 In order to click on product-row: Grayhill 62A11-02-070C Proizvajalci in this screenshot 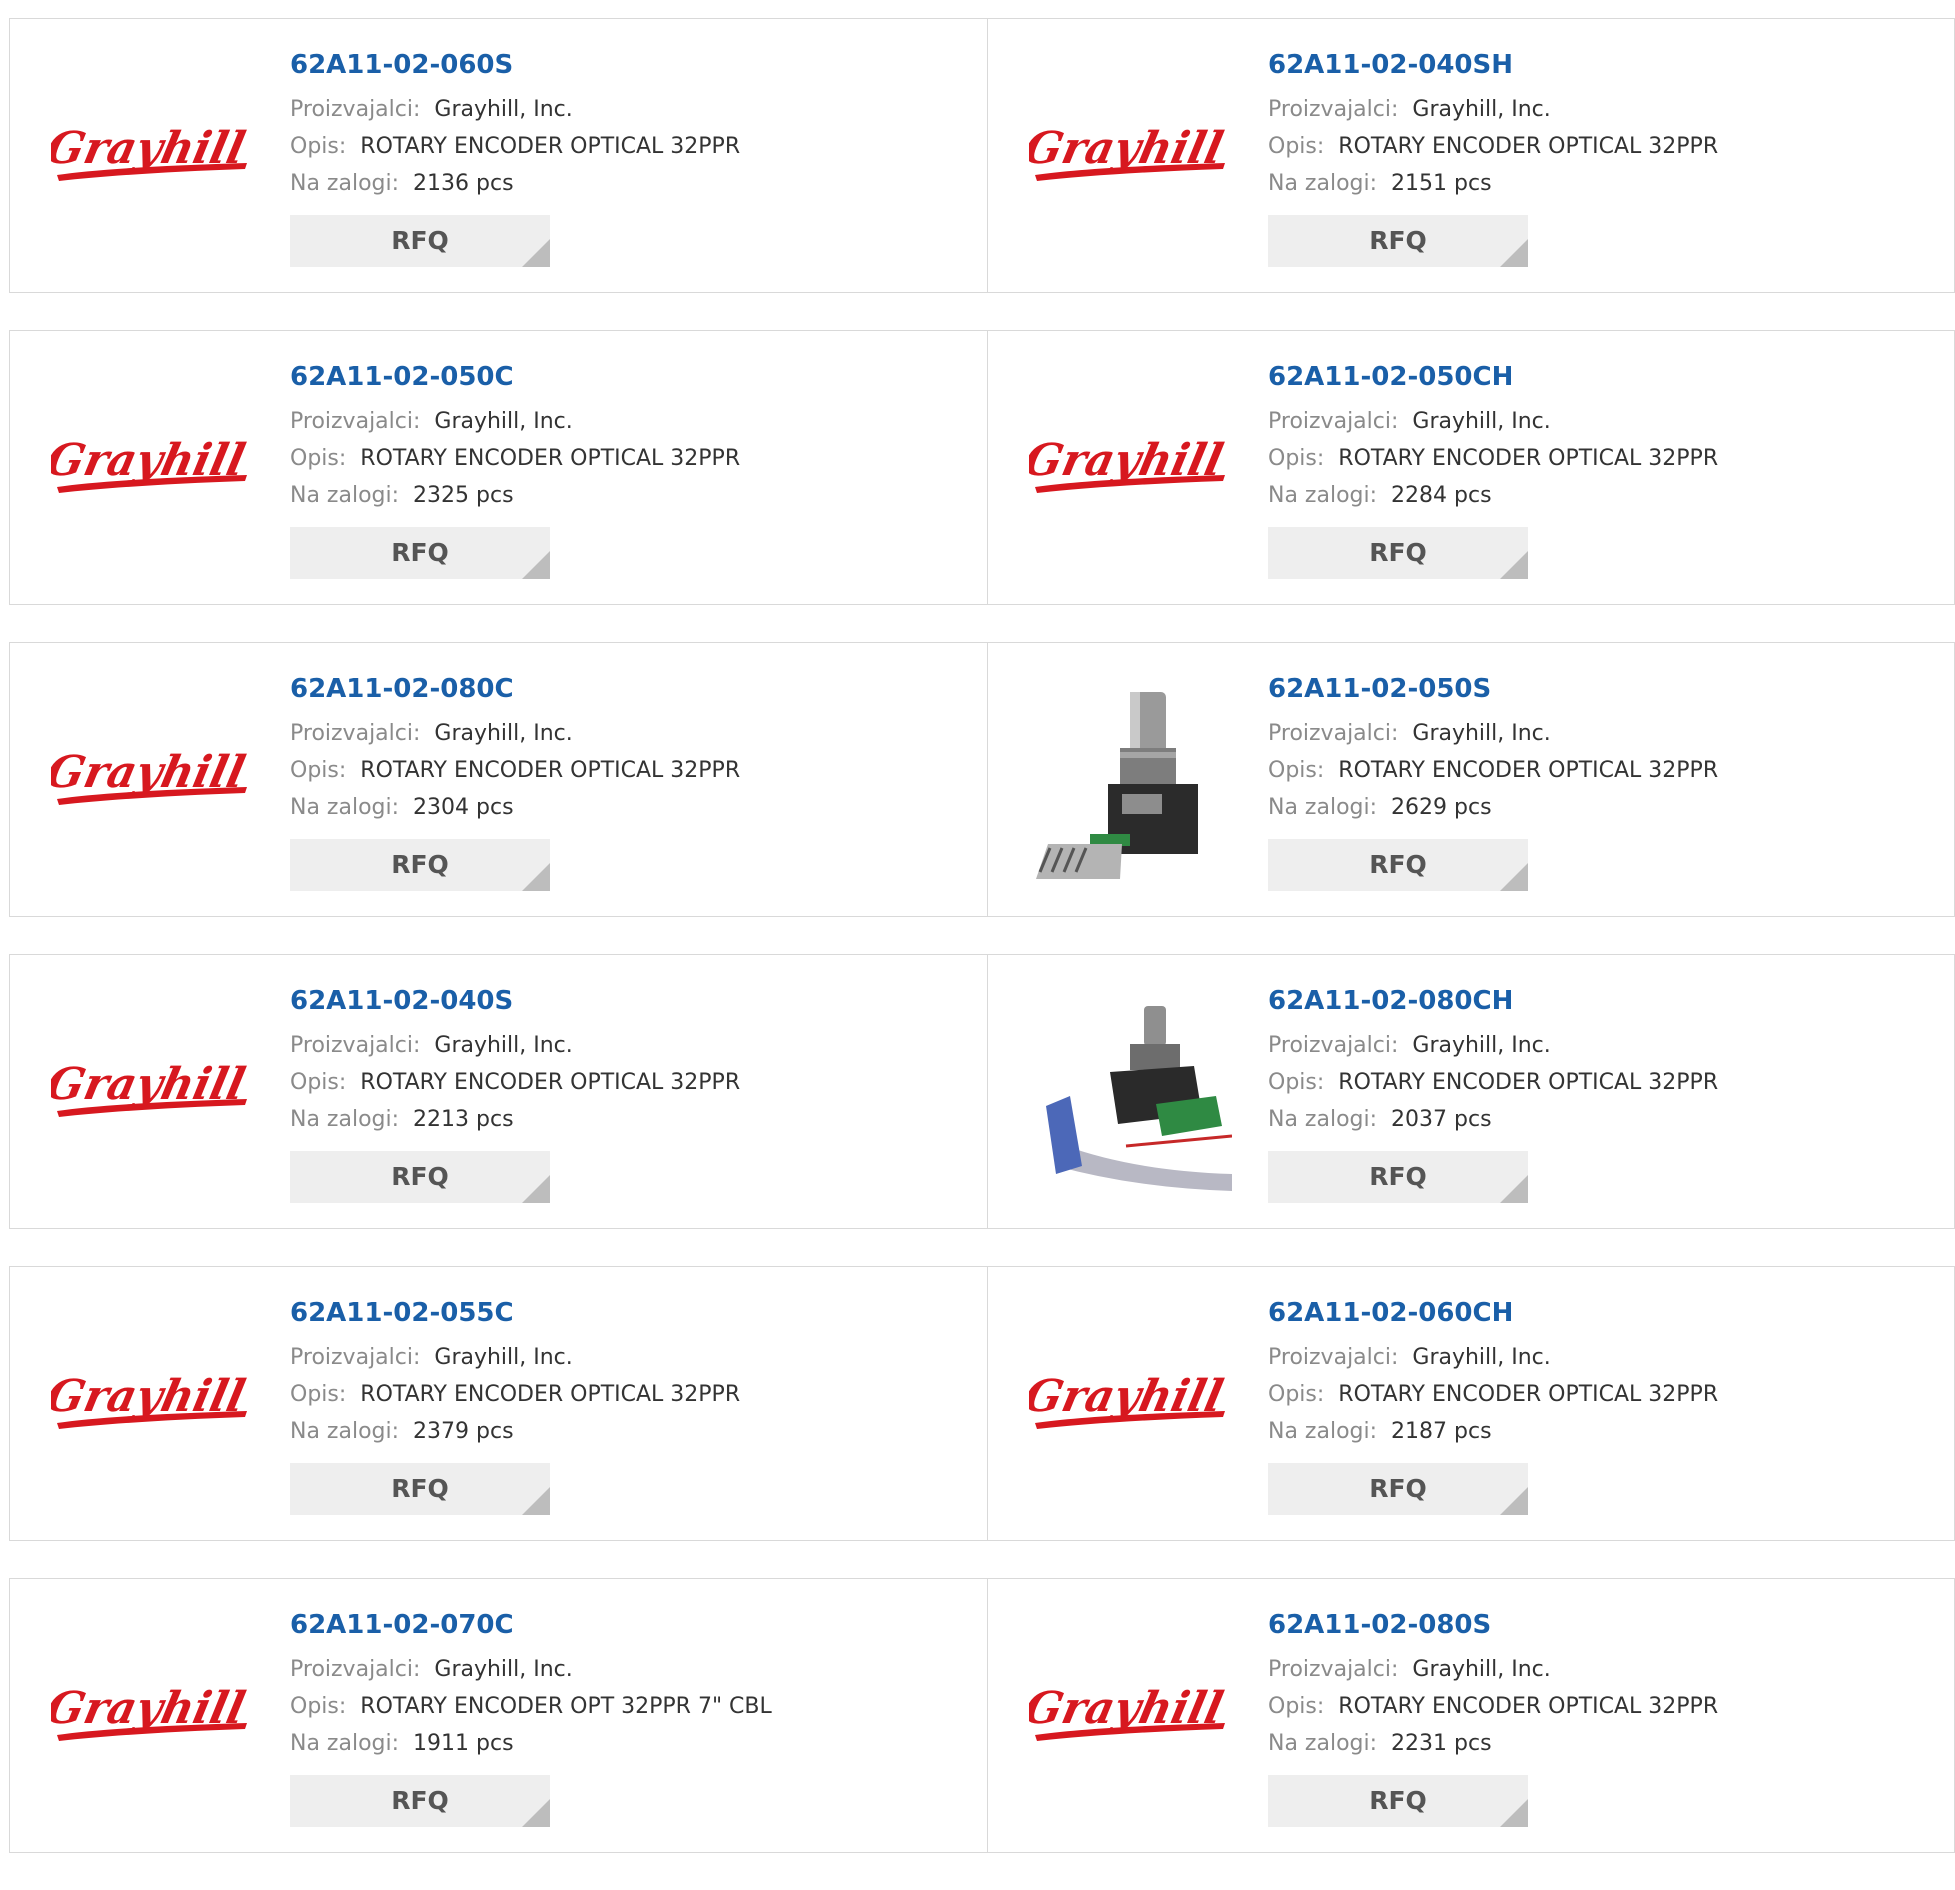, I will do `click(982, 1715)`.